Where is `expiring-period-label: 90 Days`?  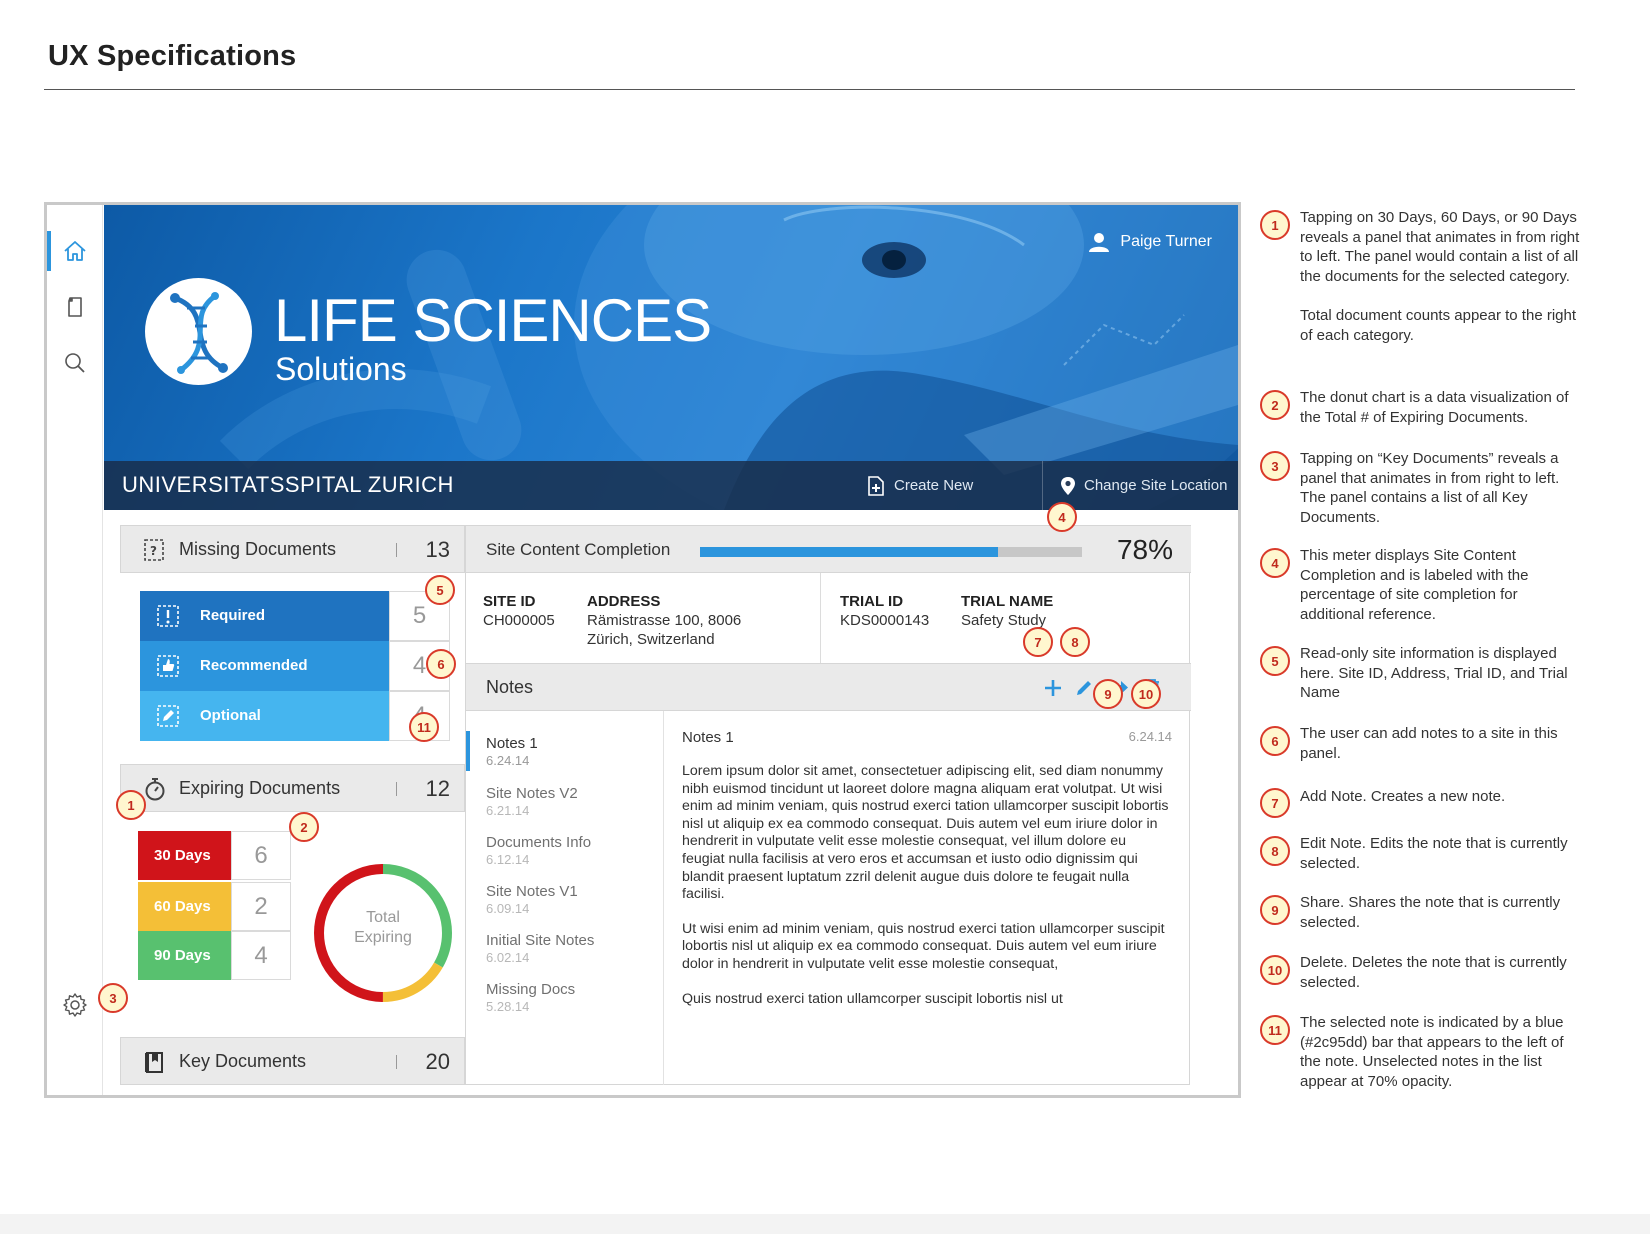
expiring-period-label: 90 Days is located at coordinates (184, 955).